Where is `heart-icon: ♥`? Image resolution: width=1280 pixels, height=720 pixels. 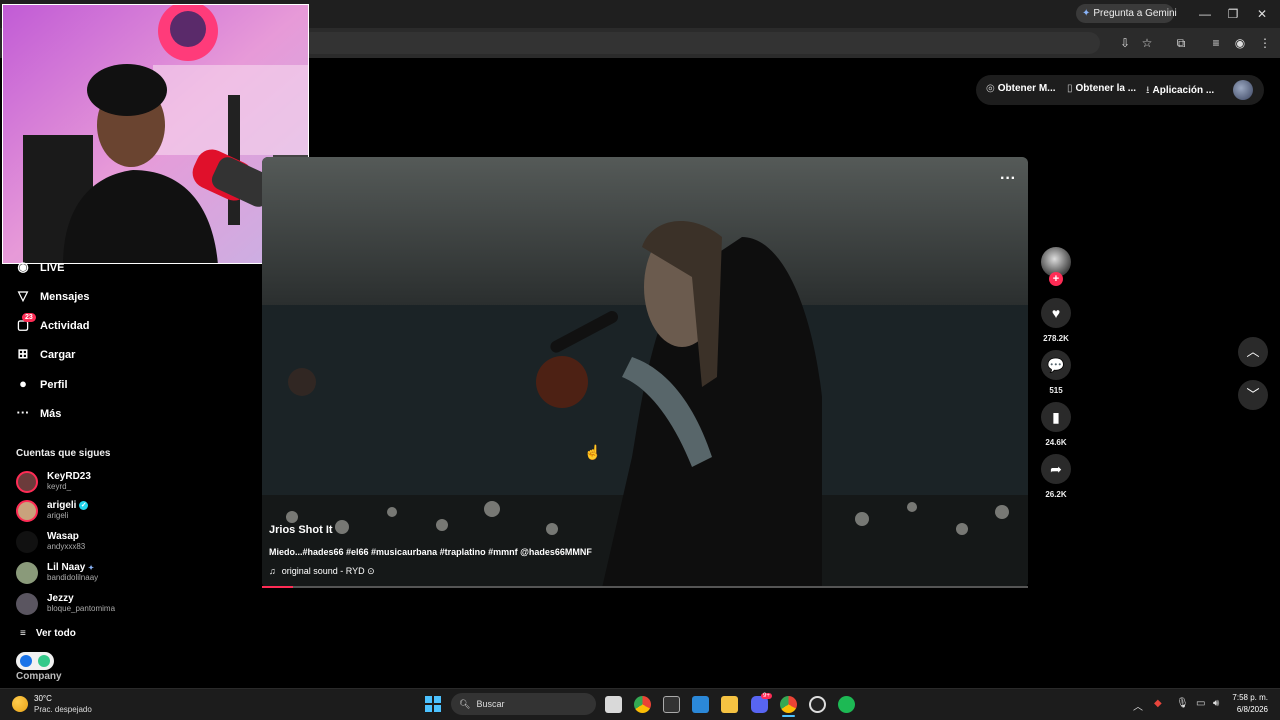 heart-icon: ♥ is located at coordinates (1056, 313).